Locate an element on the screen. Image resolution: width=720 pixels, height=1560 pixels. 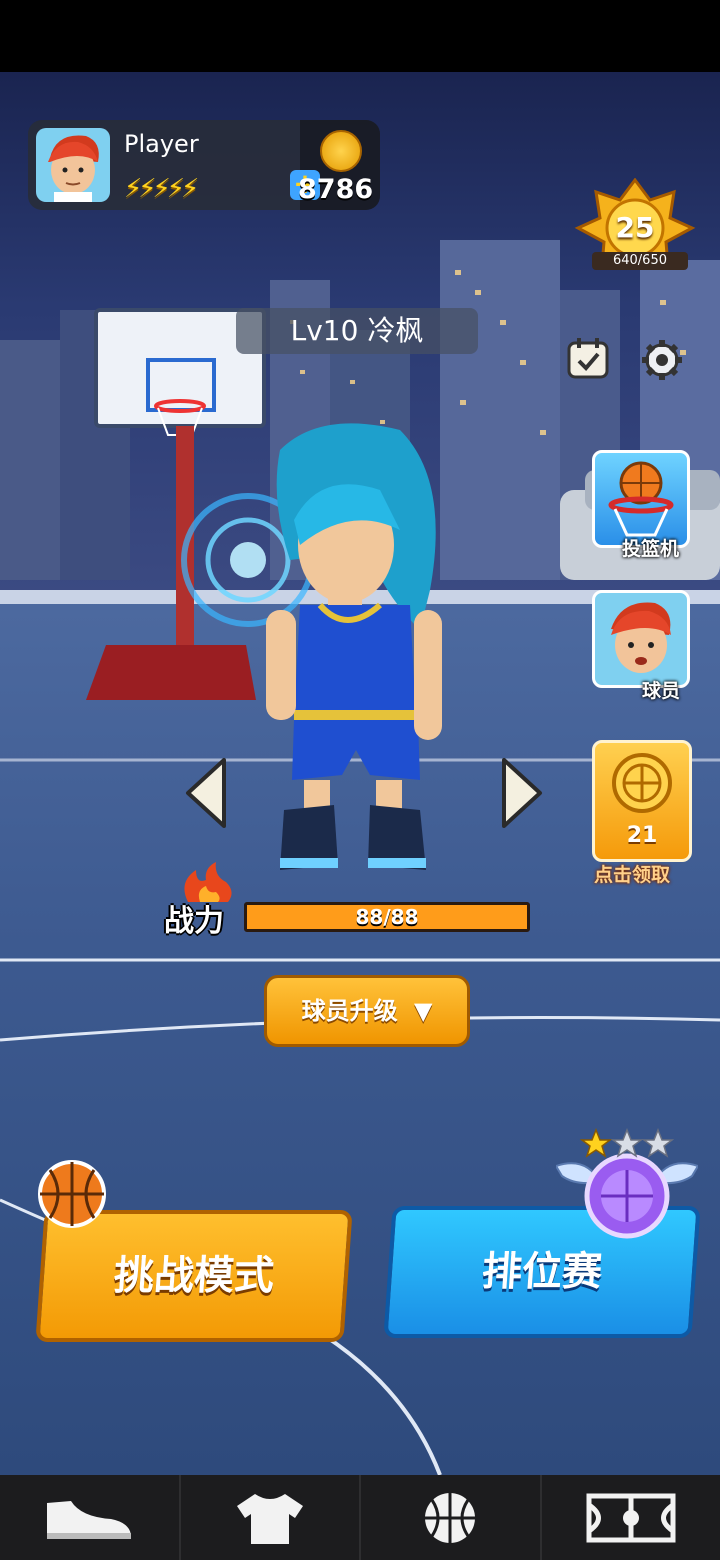
jersey-icon is located at coordinates (269, 1518).